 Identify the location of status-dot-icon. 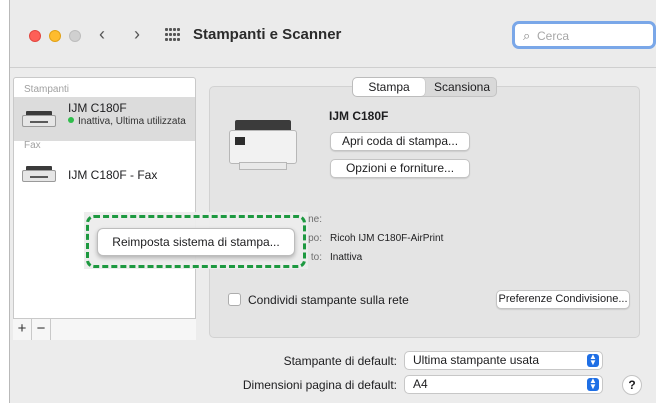
(71, 120).